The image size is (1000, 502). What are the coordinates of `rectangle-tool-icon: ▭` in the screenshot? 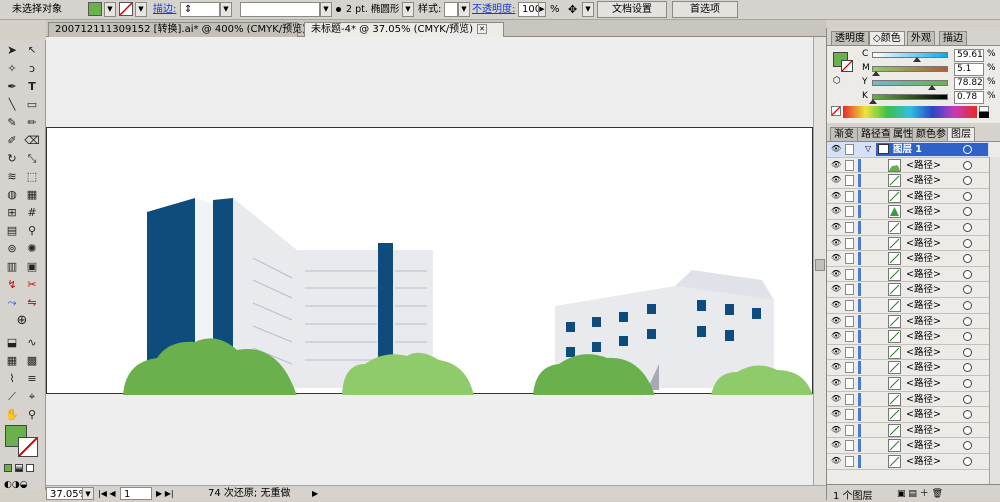 It's located at (32, 104).